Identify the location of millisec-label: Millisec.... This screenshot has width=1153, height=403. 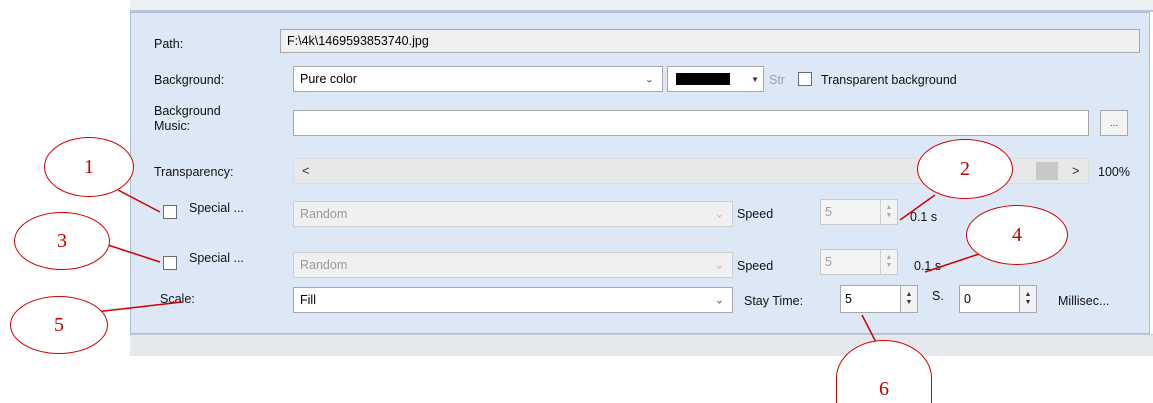
(1084, 301).